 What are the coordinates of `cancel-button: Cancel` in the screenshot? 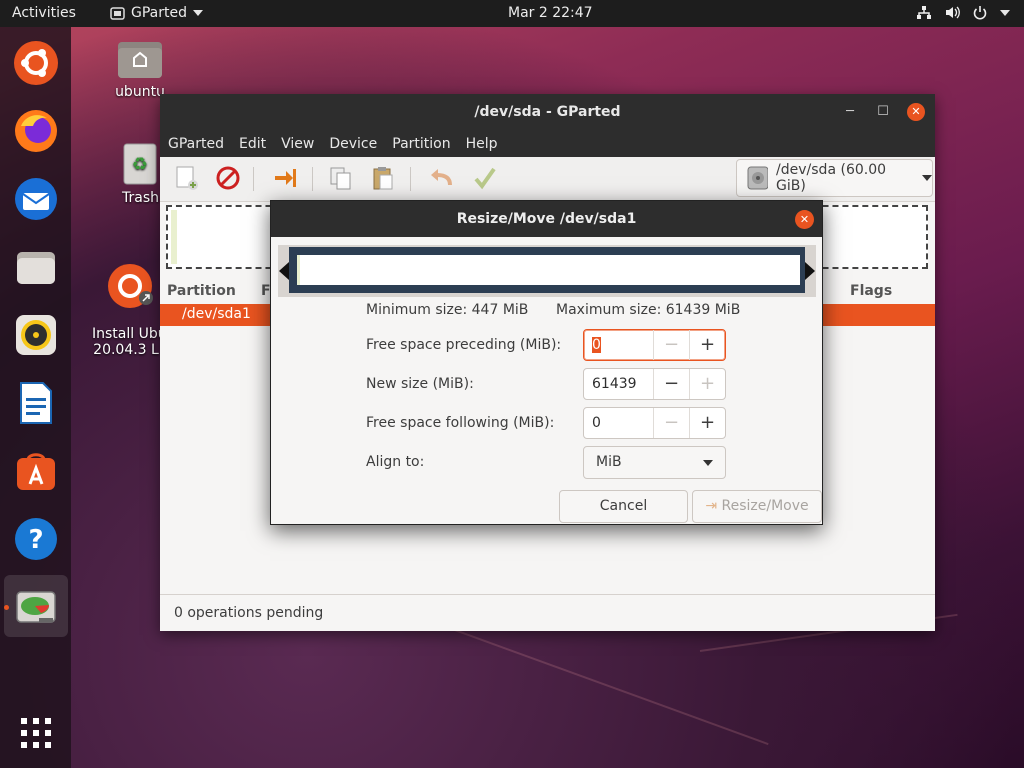 It's located at (623, 506).